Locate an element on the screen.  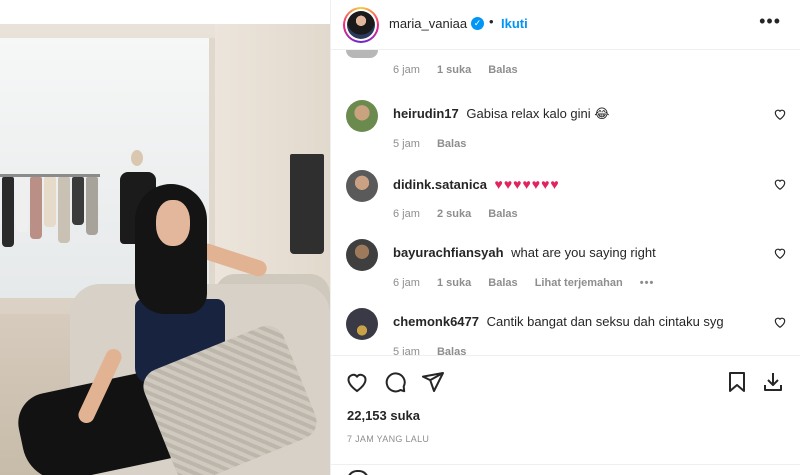
commenter-username: didink.satanica is located at coordinates (440, 184).